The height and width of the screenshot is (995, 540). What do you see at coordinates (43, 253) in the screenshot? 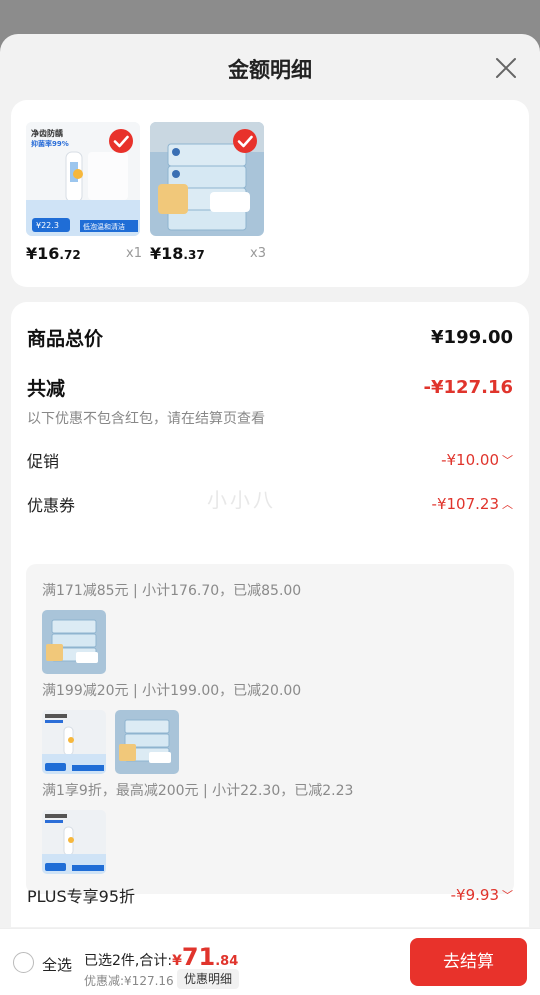
I see `price-integer: ¥16` at bounding box center [43, 253].